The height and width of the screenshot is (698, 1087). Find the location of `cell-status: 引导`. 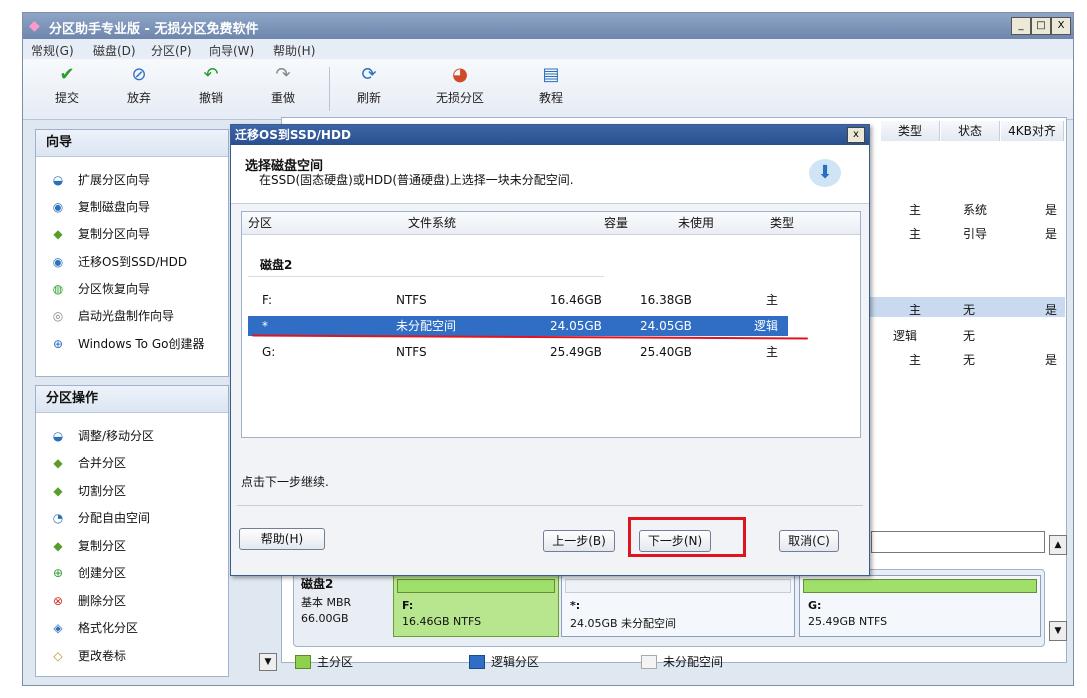

cell-status: 引导 is located at coordinates (975, 234).